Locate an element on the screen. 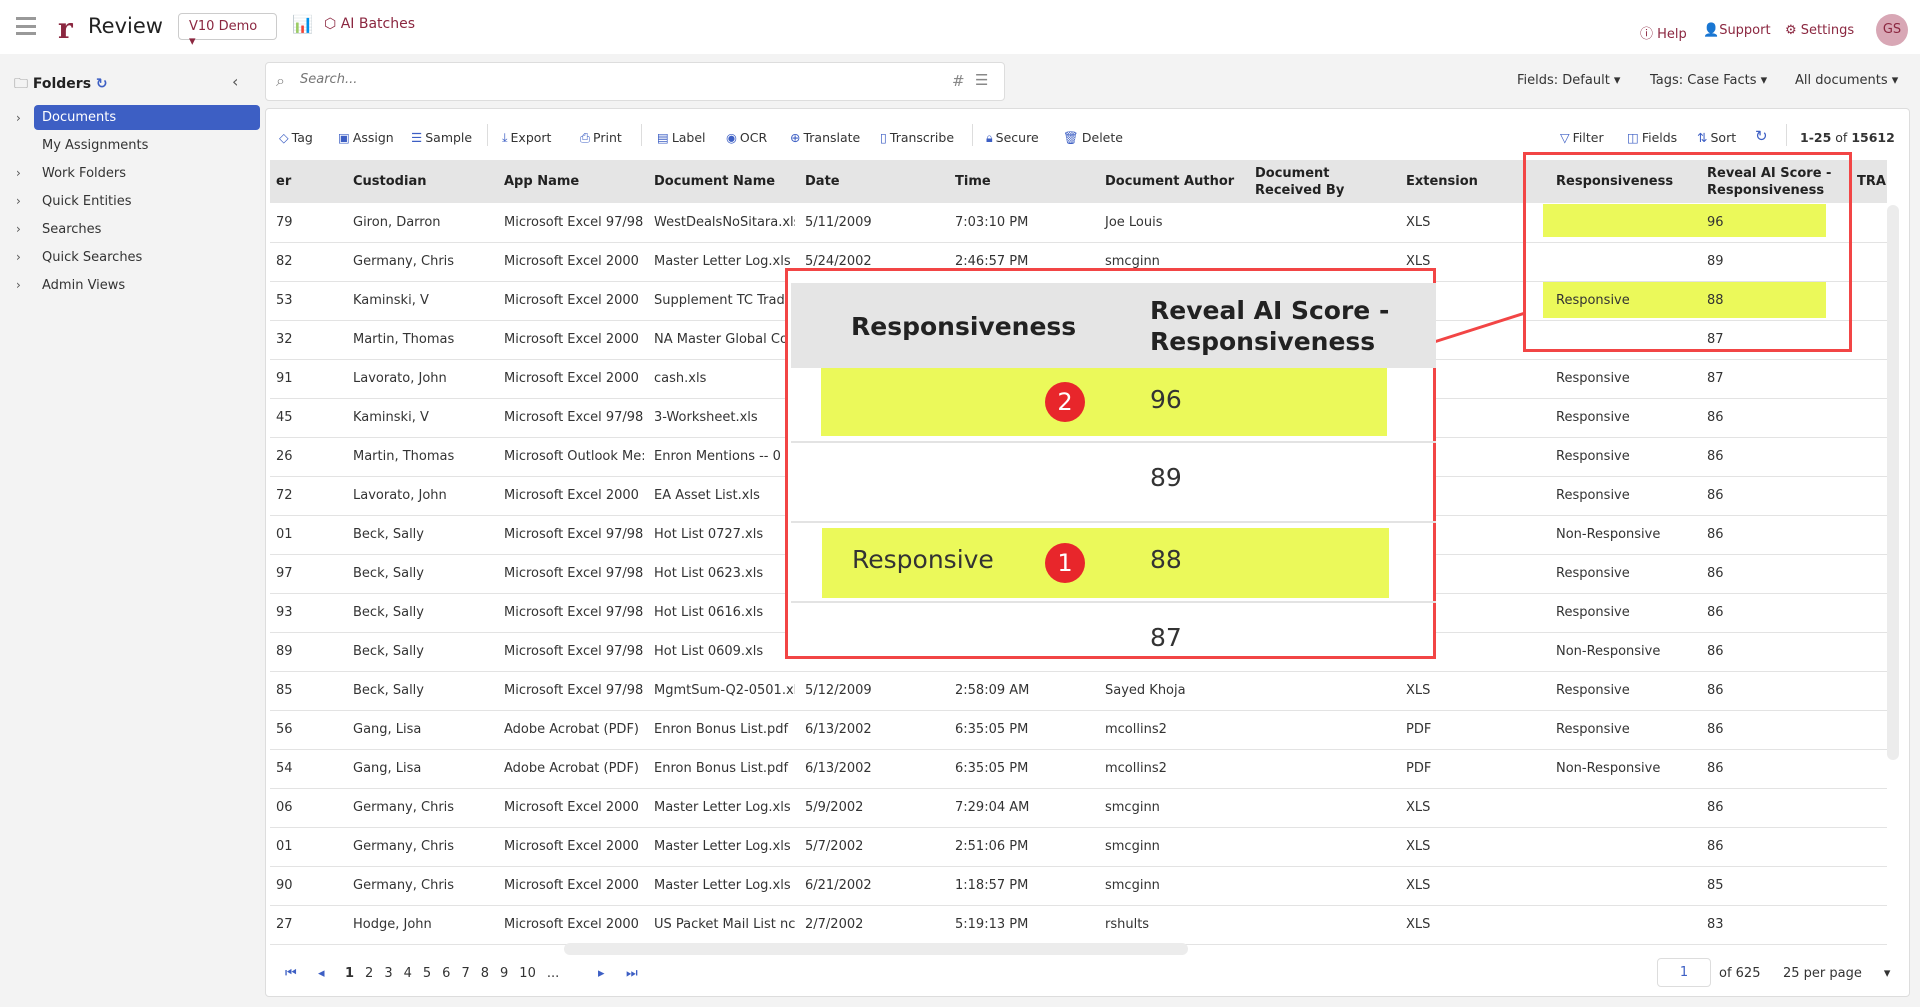 The height and width of the screenshot is (1007, 1920). callout-score: 87 is located at coordinates (1166, 637).